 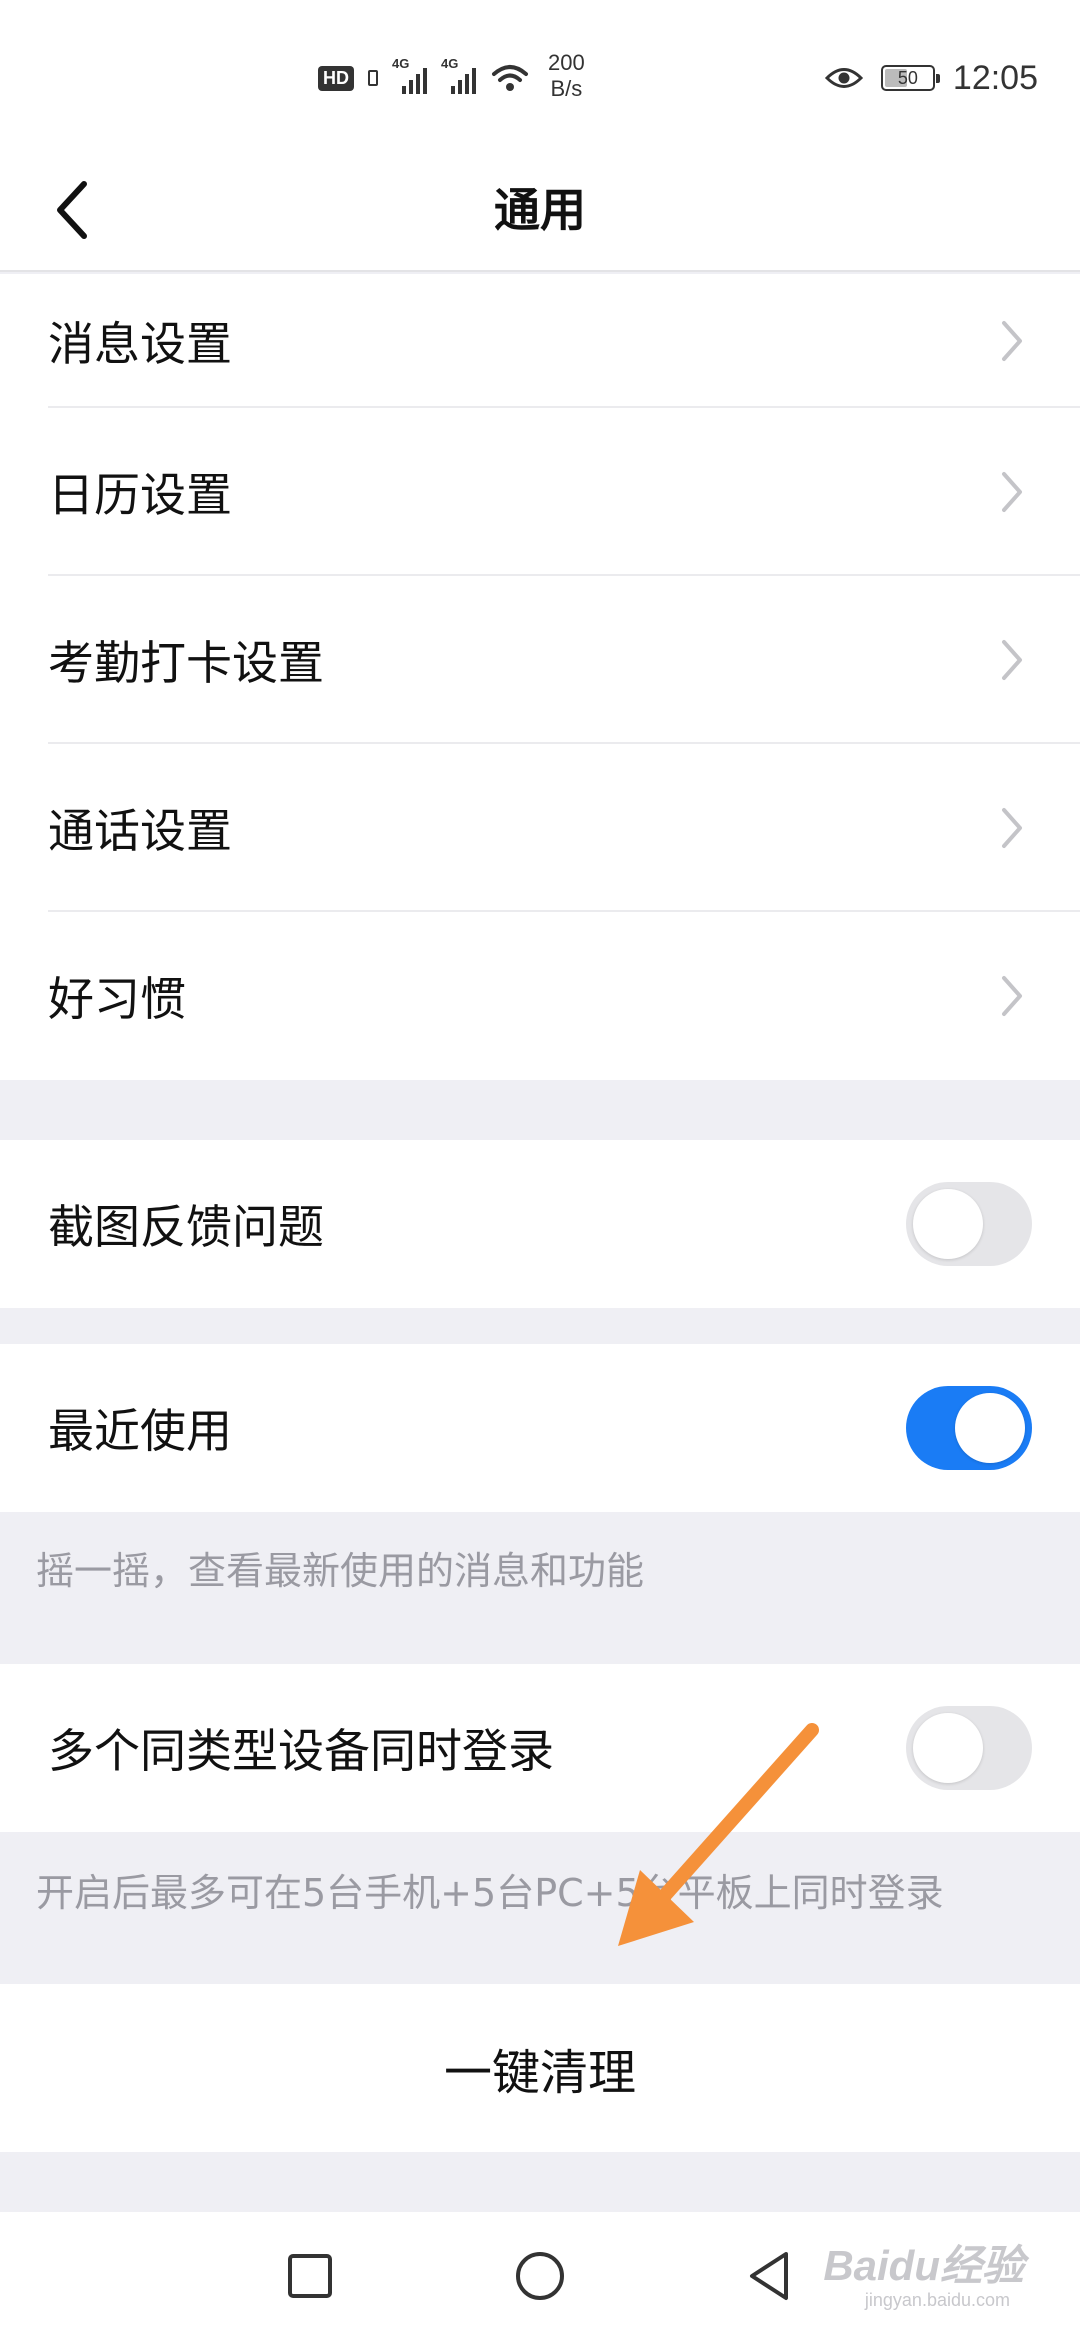 I want to click on recent-use-toggle, so click(x=969, y=1428).